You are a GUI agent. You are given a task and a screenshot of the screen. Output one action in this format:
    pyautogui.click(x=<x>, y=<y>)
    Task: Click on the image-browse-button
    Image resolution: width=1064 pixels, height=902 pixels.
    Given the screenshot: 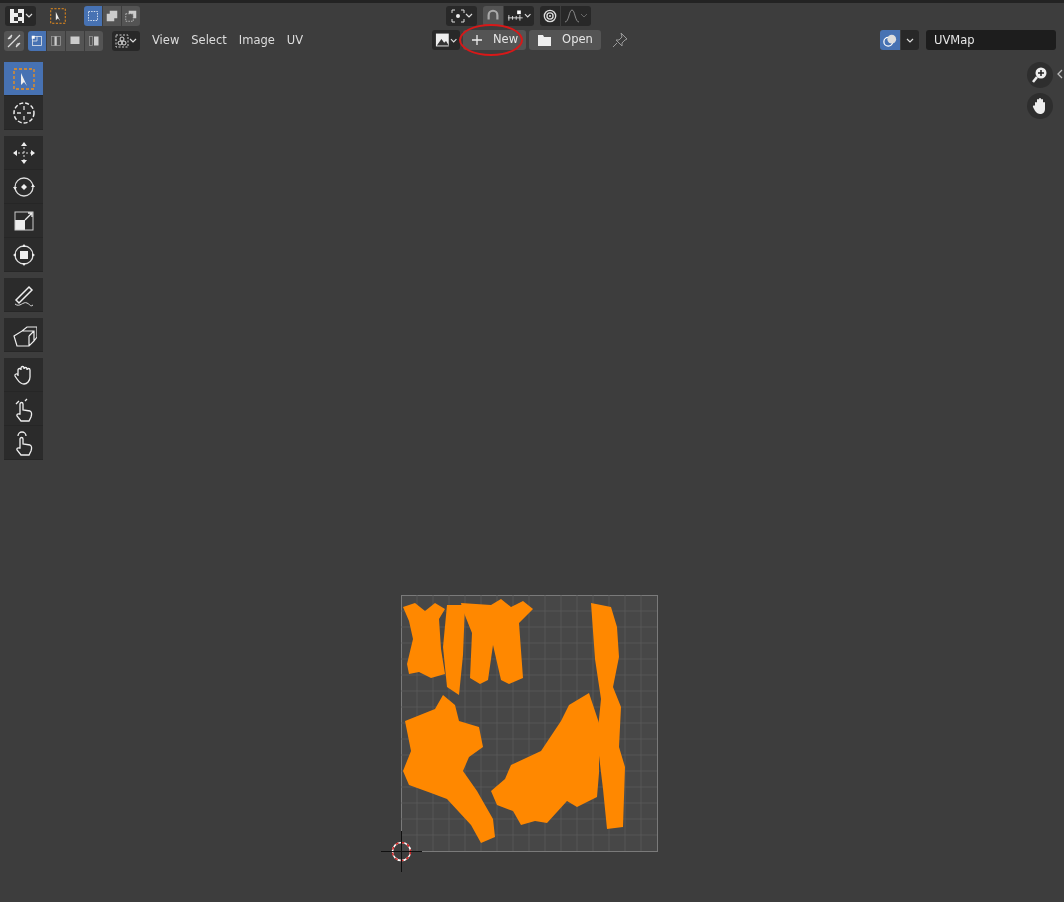 What is the action you would take?
    pyautogui.click(x=446, y=40)
    